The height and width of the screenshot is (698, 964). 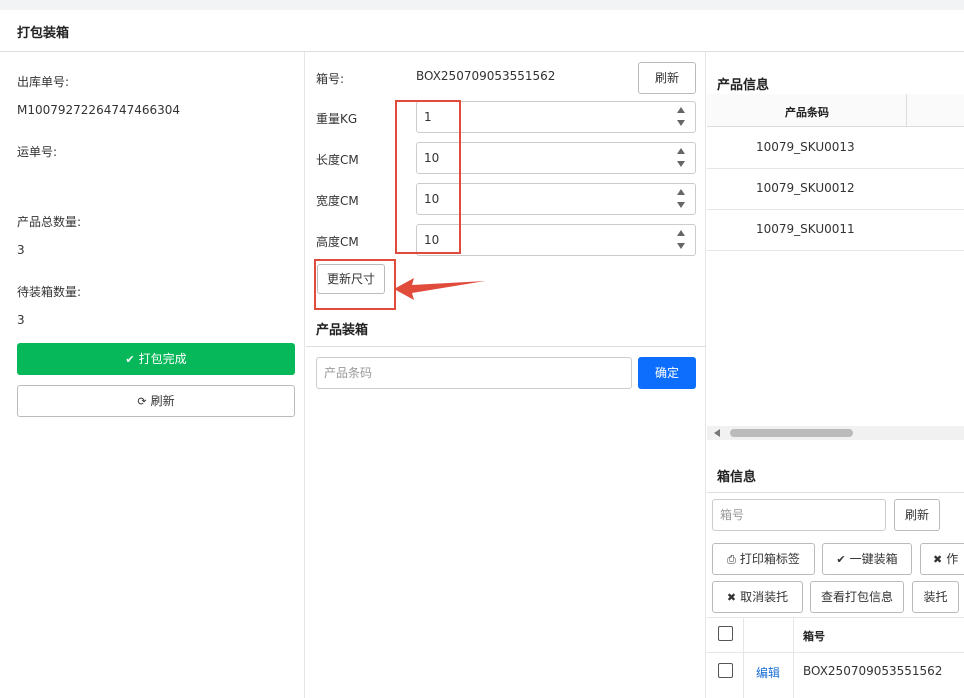 What do you see at coordinates (667, 78) in the screenshot?
I see `refresh-box-button: 刷新` at bounding box center [667, 78].